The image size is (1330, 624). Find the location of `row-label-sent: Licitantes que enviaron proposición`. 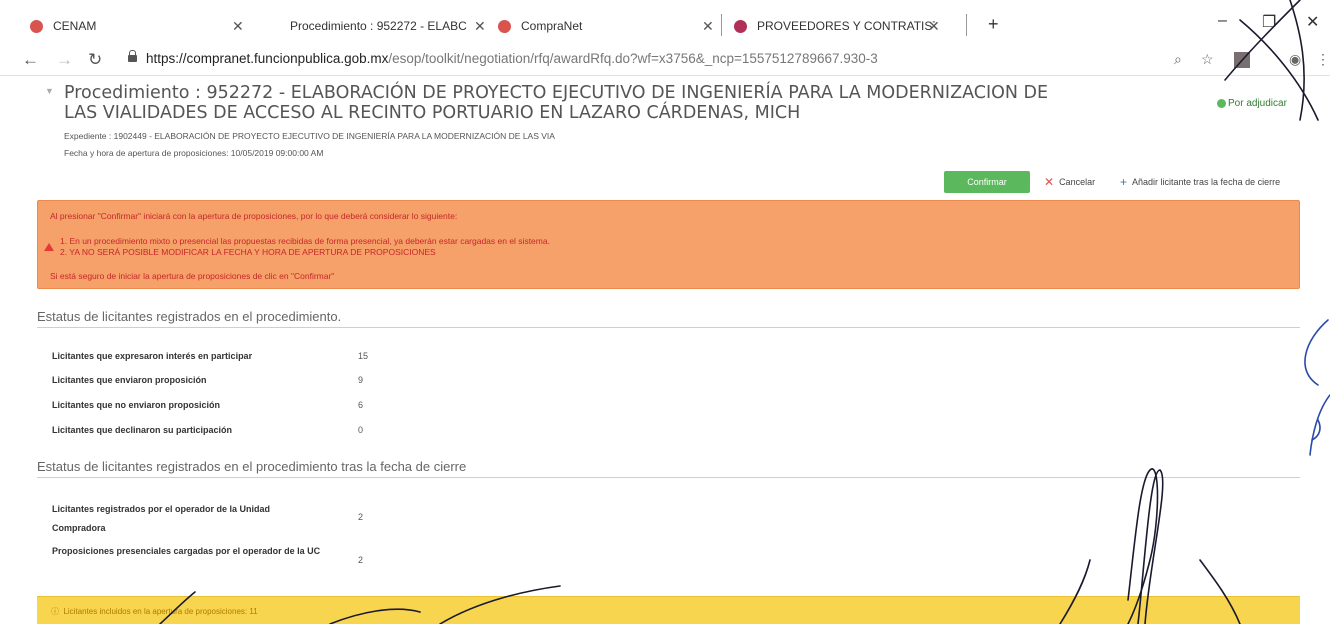

row-label-sent: Licitantes que enviaron proposición is located at coordinates (129, 380).